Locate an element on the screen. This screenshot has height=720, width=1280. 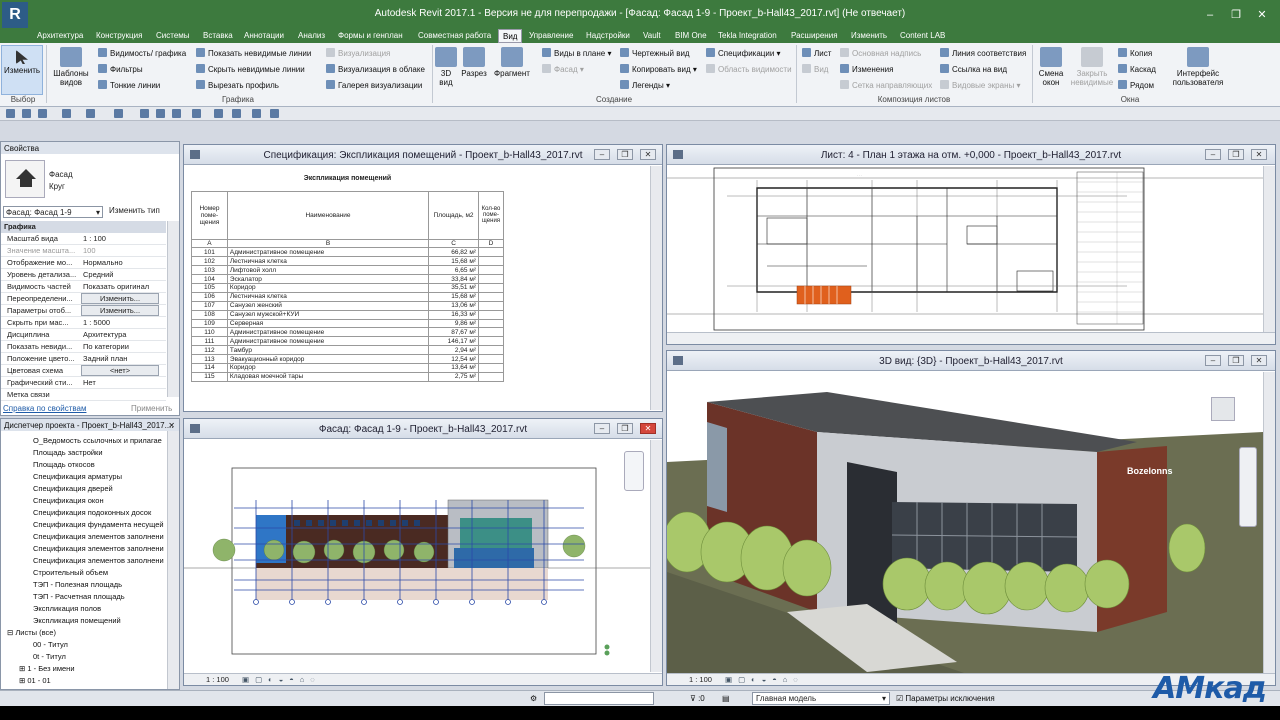
property-value: Архитектура is located at coordinates (104, 334).